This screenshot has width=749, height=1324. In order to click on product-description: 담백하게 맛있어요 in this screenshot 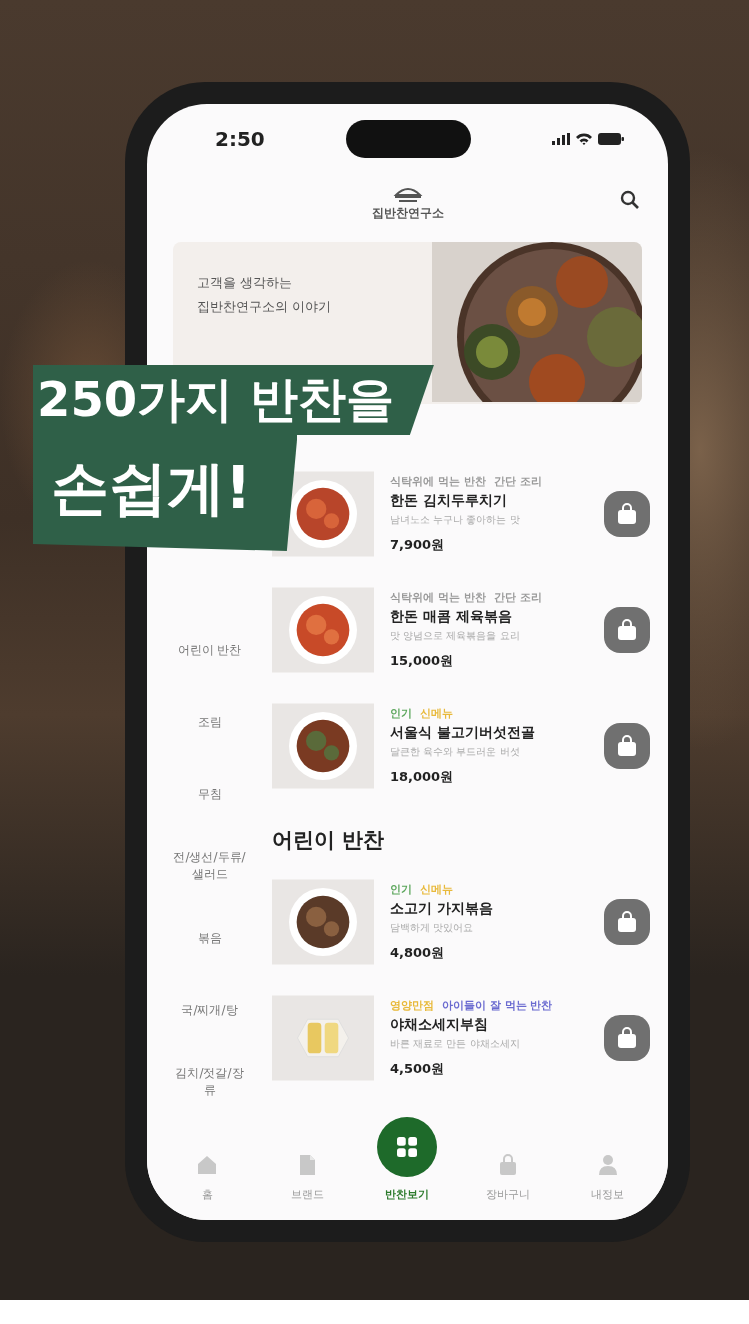, I will do `click(432, 928)`.